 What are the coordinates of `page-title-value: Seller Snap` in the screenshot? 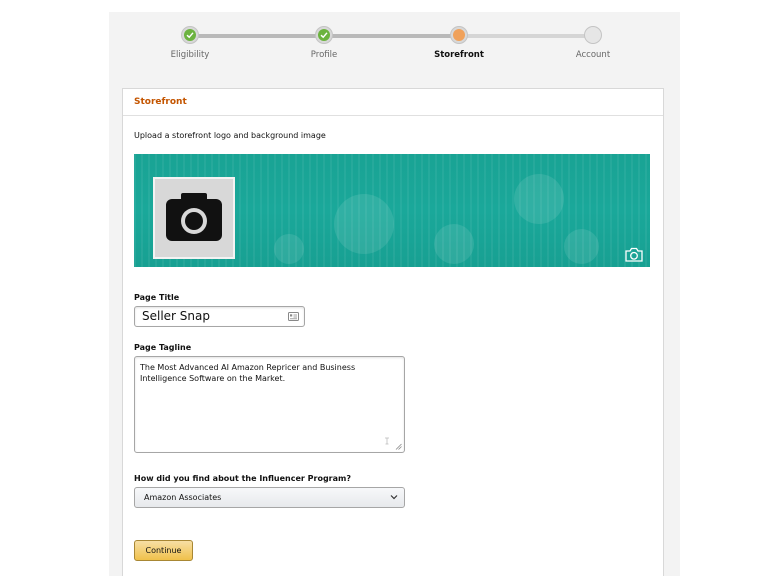 It's located at (176, 316).